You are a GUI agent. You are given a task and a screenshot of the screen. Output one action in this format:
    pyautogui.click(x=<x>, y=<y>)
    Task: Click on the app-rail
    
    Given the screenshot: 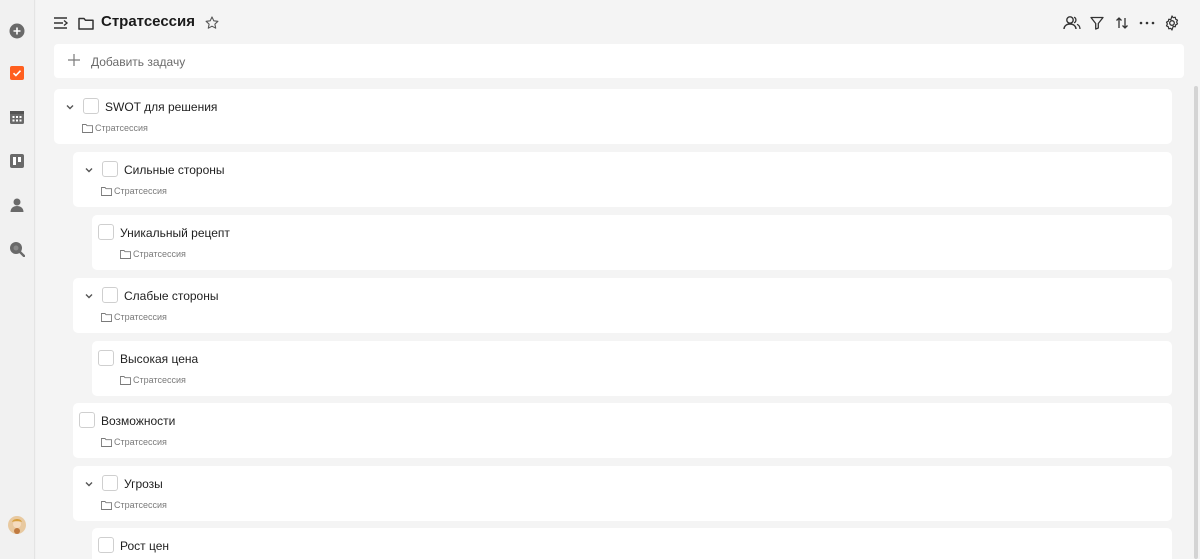 What is the action you would take?
    pyautogui.click(x=17, y=279)
    